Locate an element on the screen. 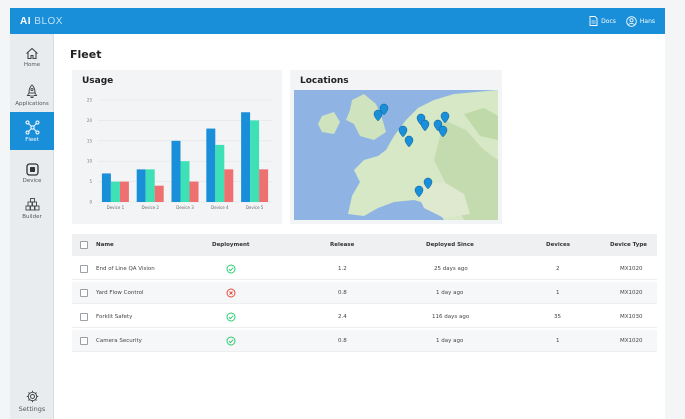 The width and height of the screenshot is (685, 419). gear-icon is located at coordinates (32, 396).